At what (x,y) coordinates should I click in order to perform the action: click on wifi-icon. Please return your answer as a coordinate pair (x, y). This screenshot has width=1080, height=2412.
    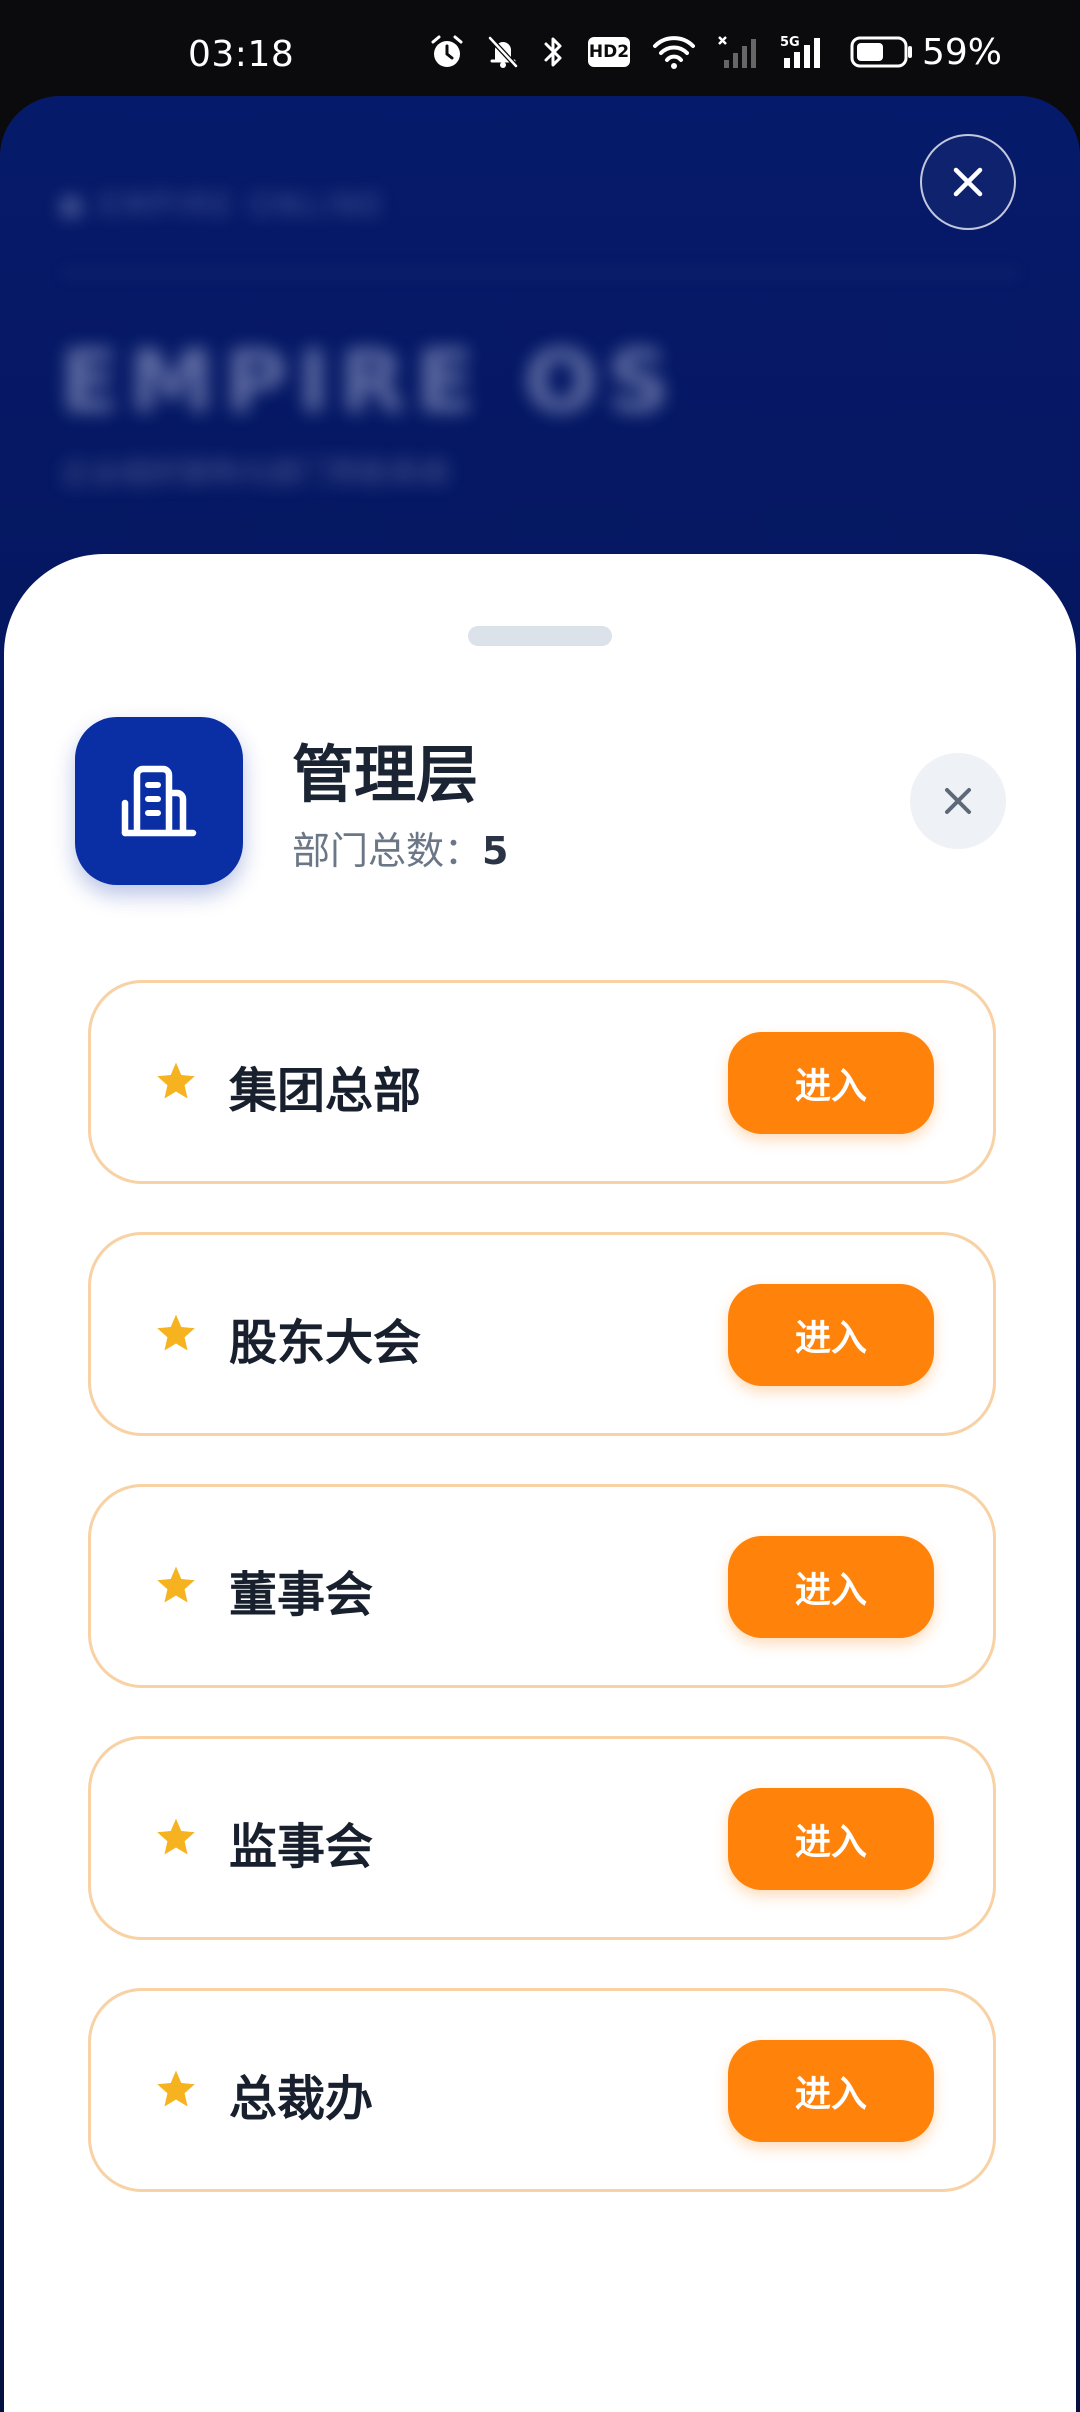
    Looking at the image, I should click on (673, 52).